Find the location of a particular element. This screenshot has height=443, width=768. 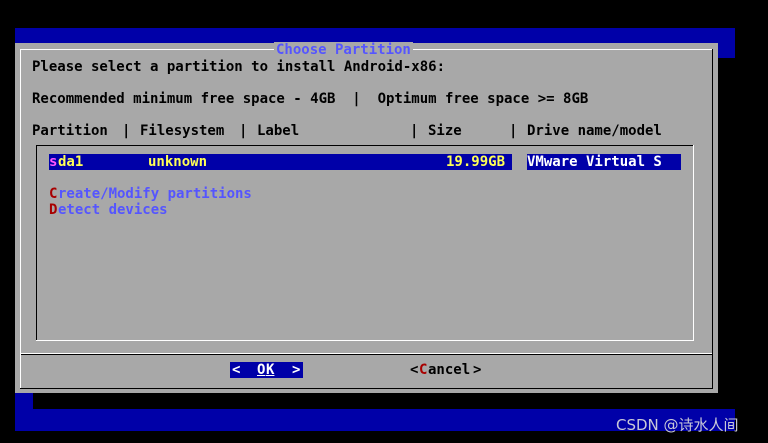

column-header-partition: Partition is located at coordinates (70, 131).